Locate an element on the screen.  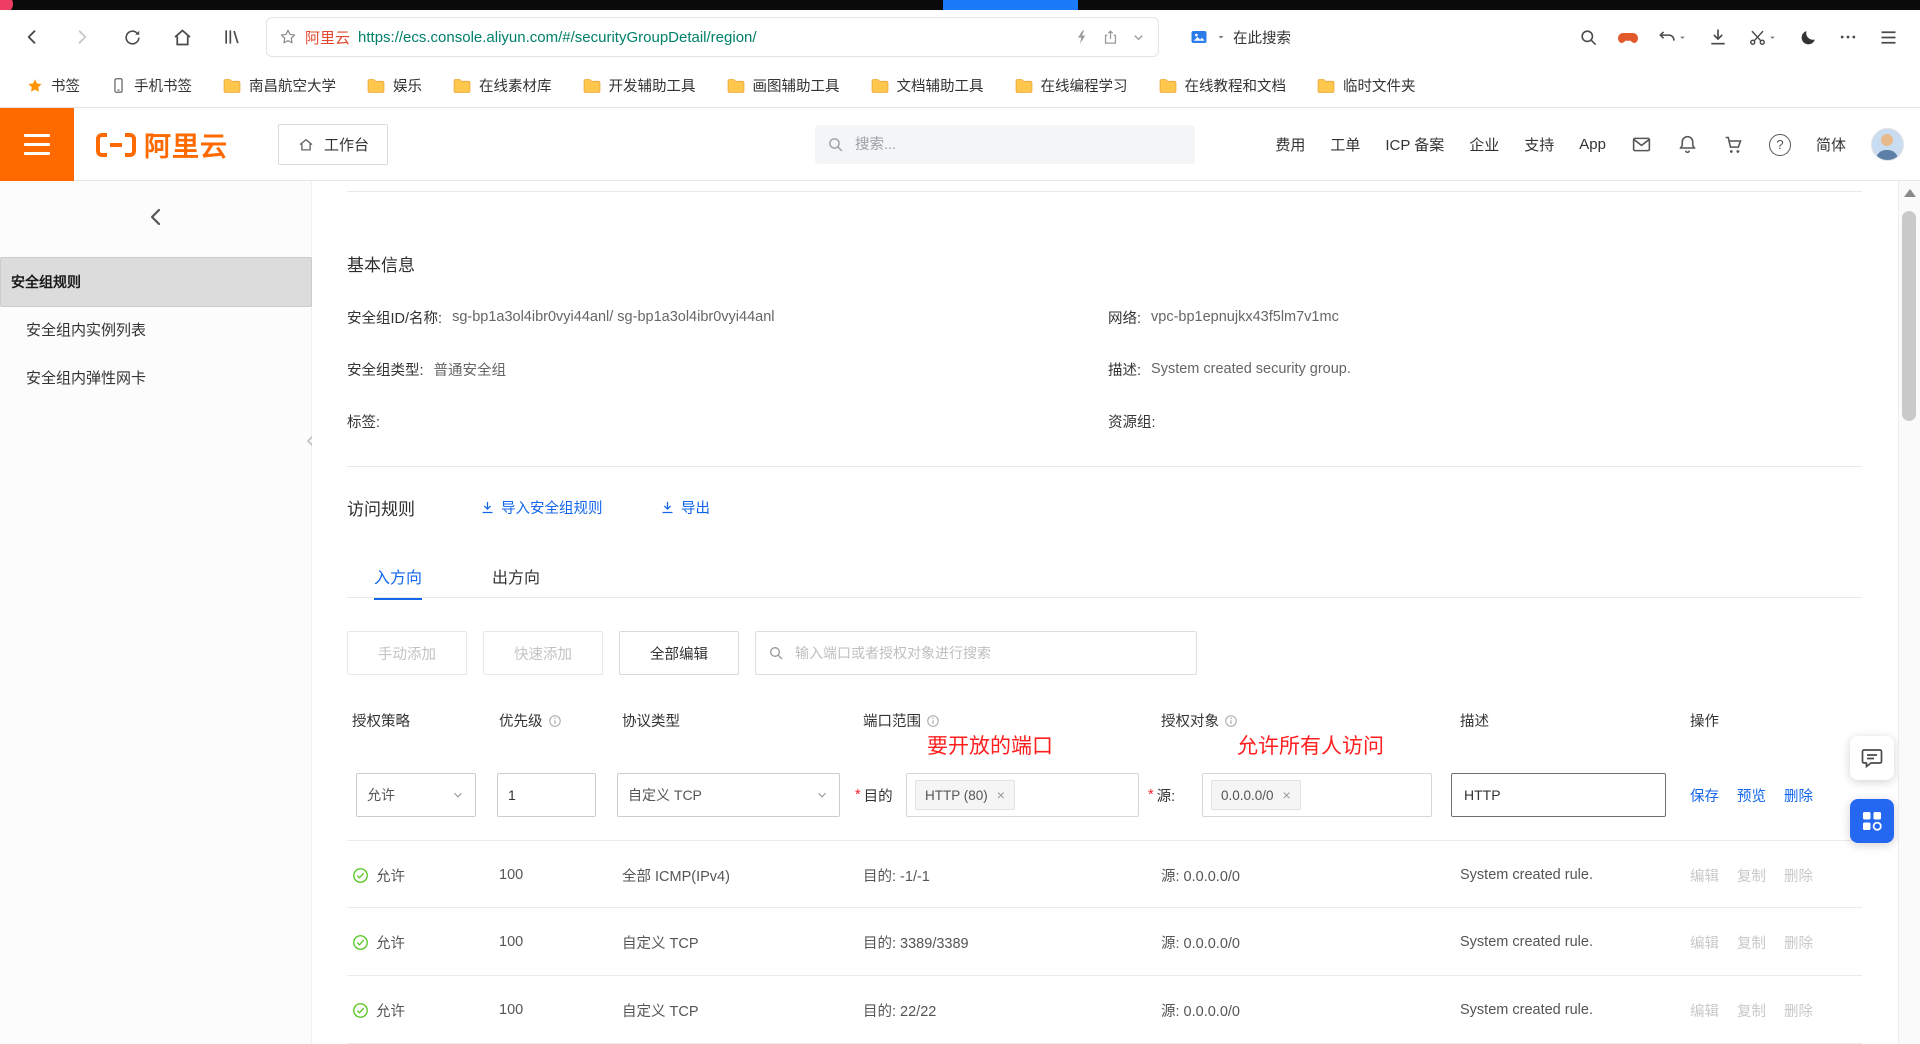
bookmark-folder: 画图辅助工具 is located at coordinates (783, 85).